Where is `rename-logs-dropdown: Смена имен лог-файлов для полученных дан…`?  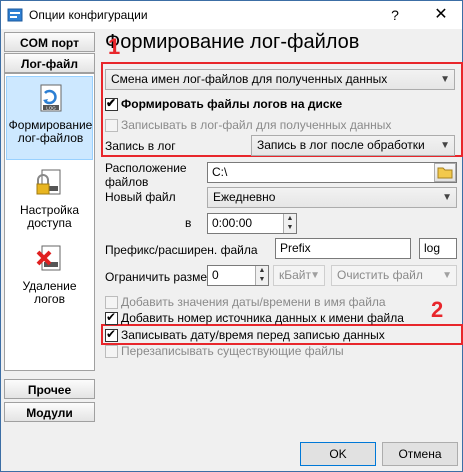 rename-logs-dropdown: Смена имен лог-файлов для полученных дан… is located at coordinates (280, 79).